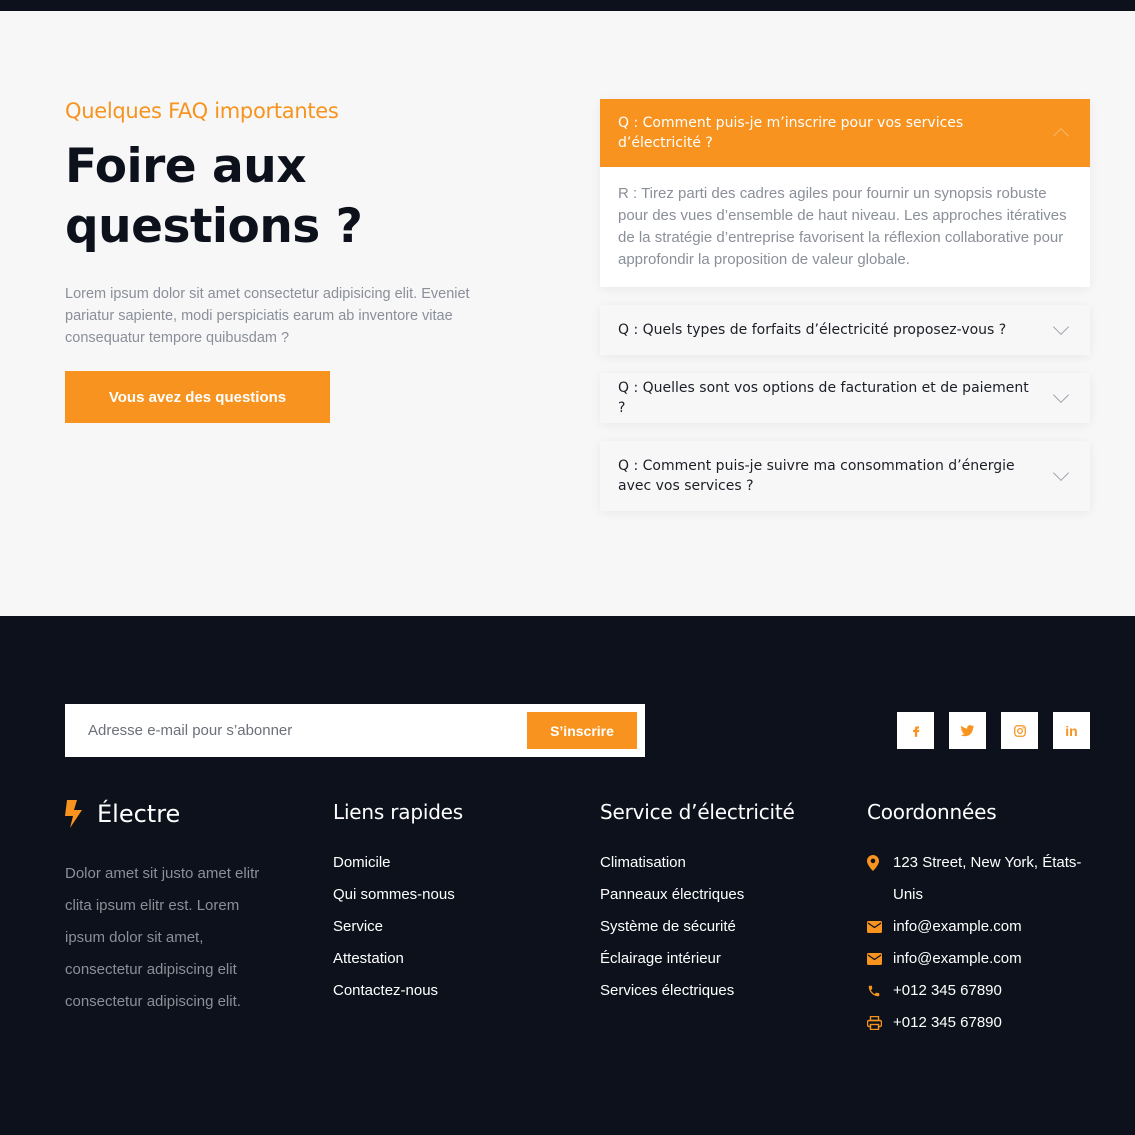 This screenshot has width=1135, height=1135. I want to click on questions-button: Vous avez des questions, so click(197, 397).